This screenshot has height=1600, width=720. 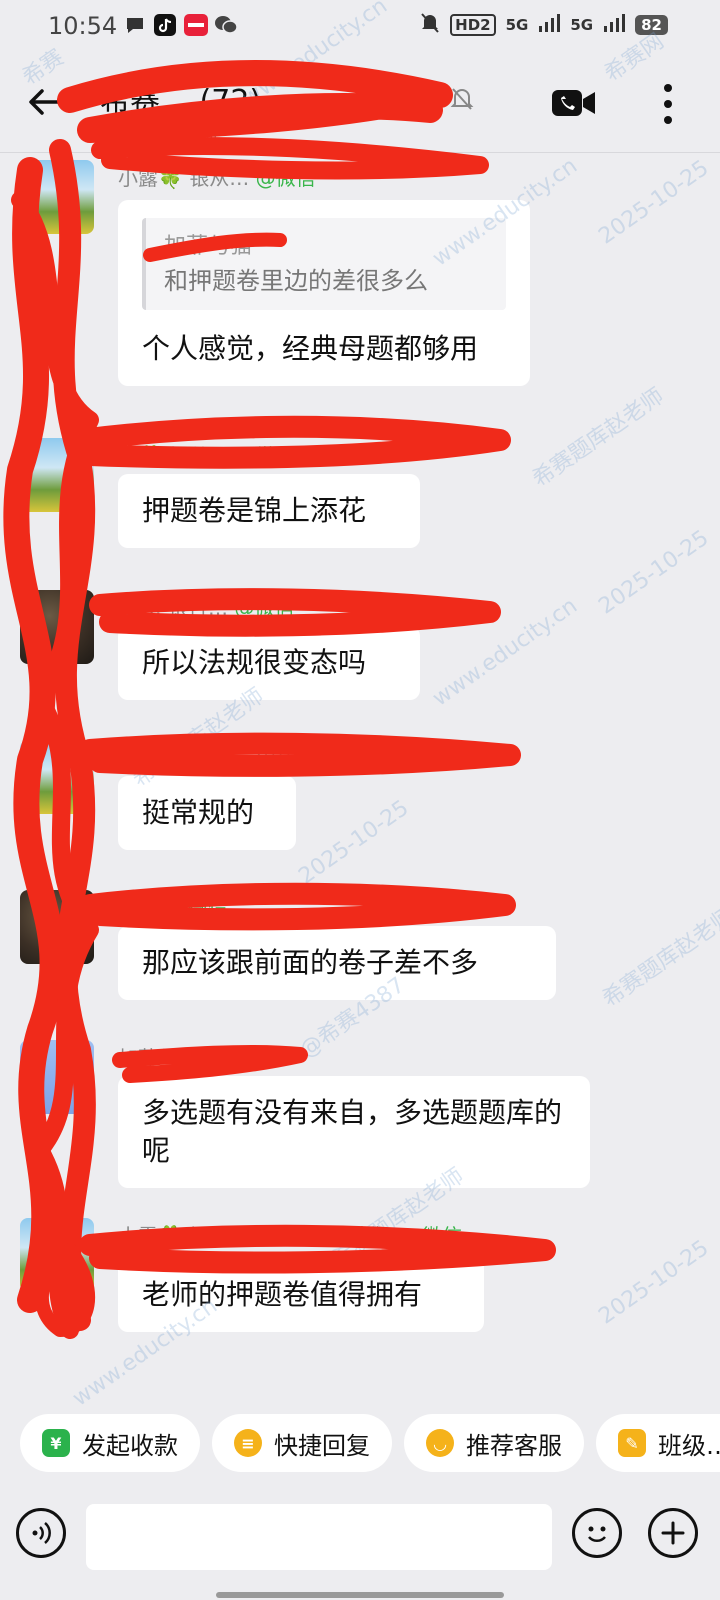 What do you see at coordinates (473, 25) in the screenshot?
I see `network-hd: HD2` at bounding box center [473, 25].